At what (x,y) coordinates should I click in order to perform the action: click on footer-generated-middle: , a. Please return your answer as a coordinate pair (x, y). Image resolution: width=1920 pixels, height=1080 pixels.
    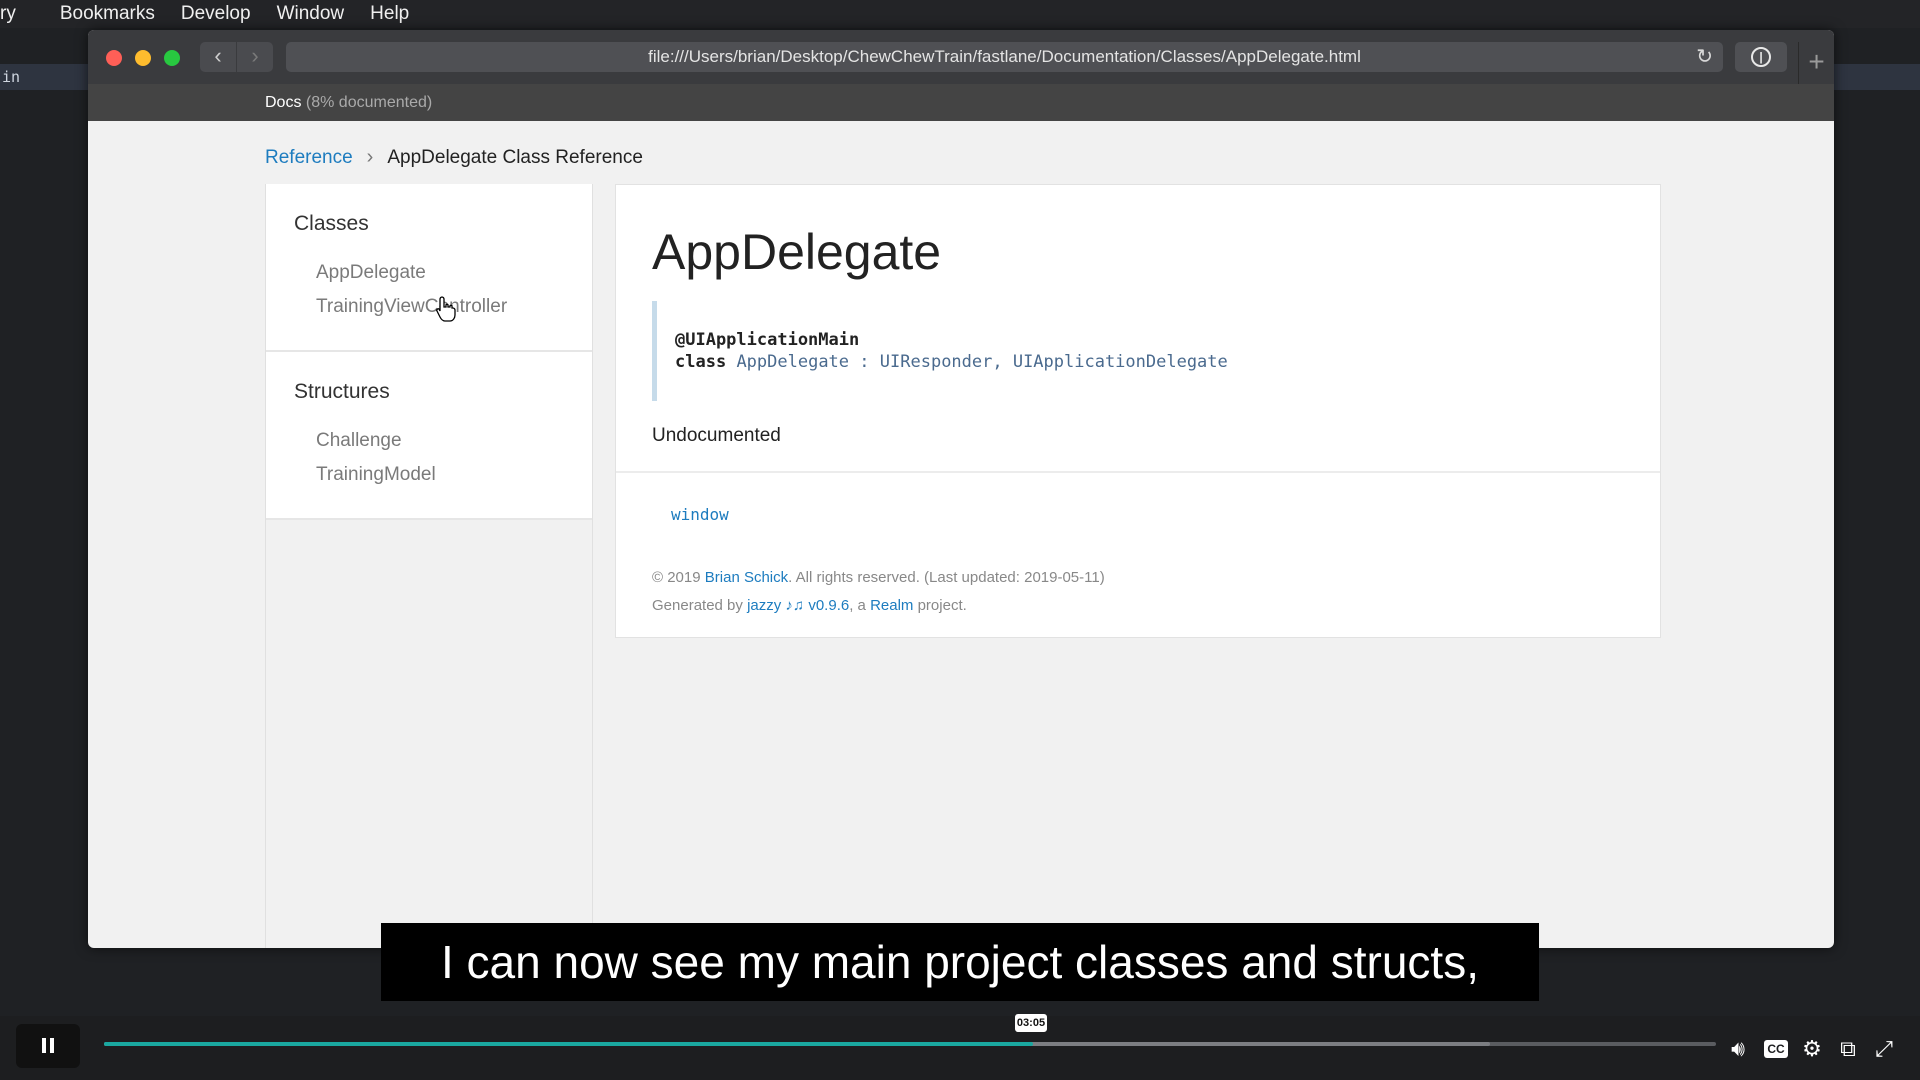
    Looking at the image, I should click on (857, 605).